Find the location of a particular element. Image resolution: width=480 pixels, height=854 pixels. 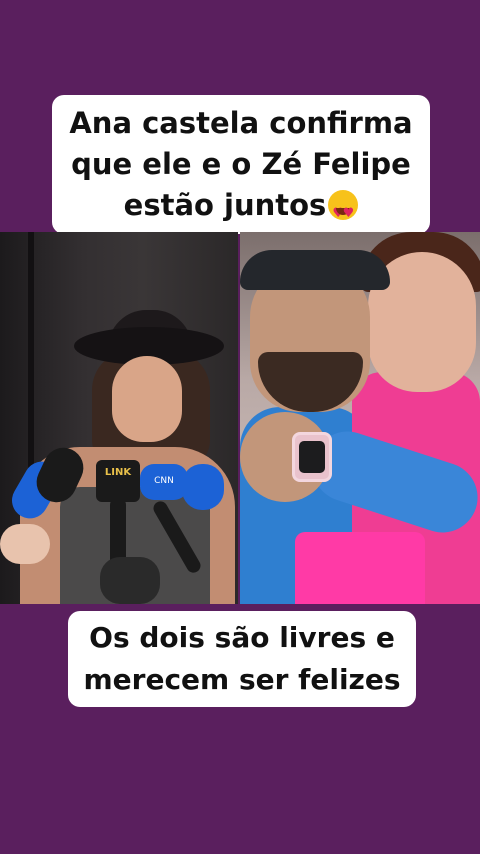

door-frame is located at coordinates (31, 357).